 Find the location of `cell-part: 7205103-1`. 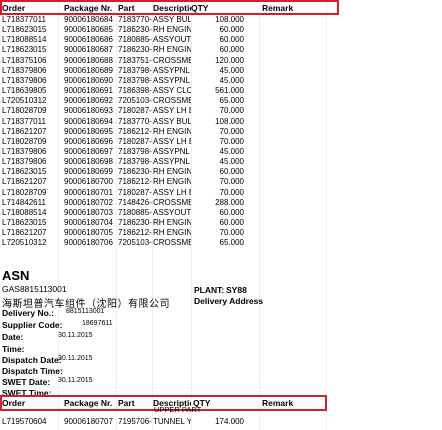

cell-part: 7205103-1 is located at coordinates (135, 243).